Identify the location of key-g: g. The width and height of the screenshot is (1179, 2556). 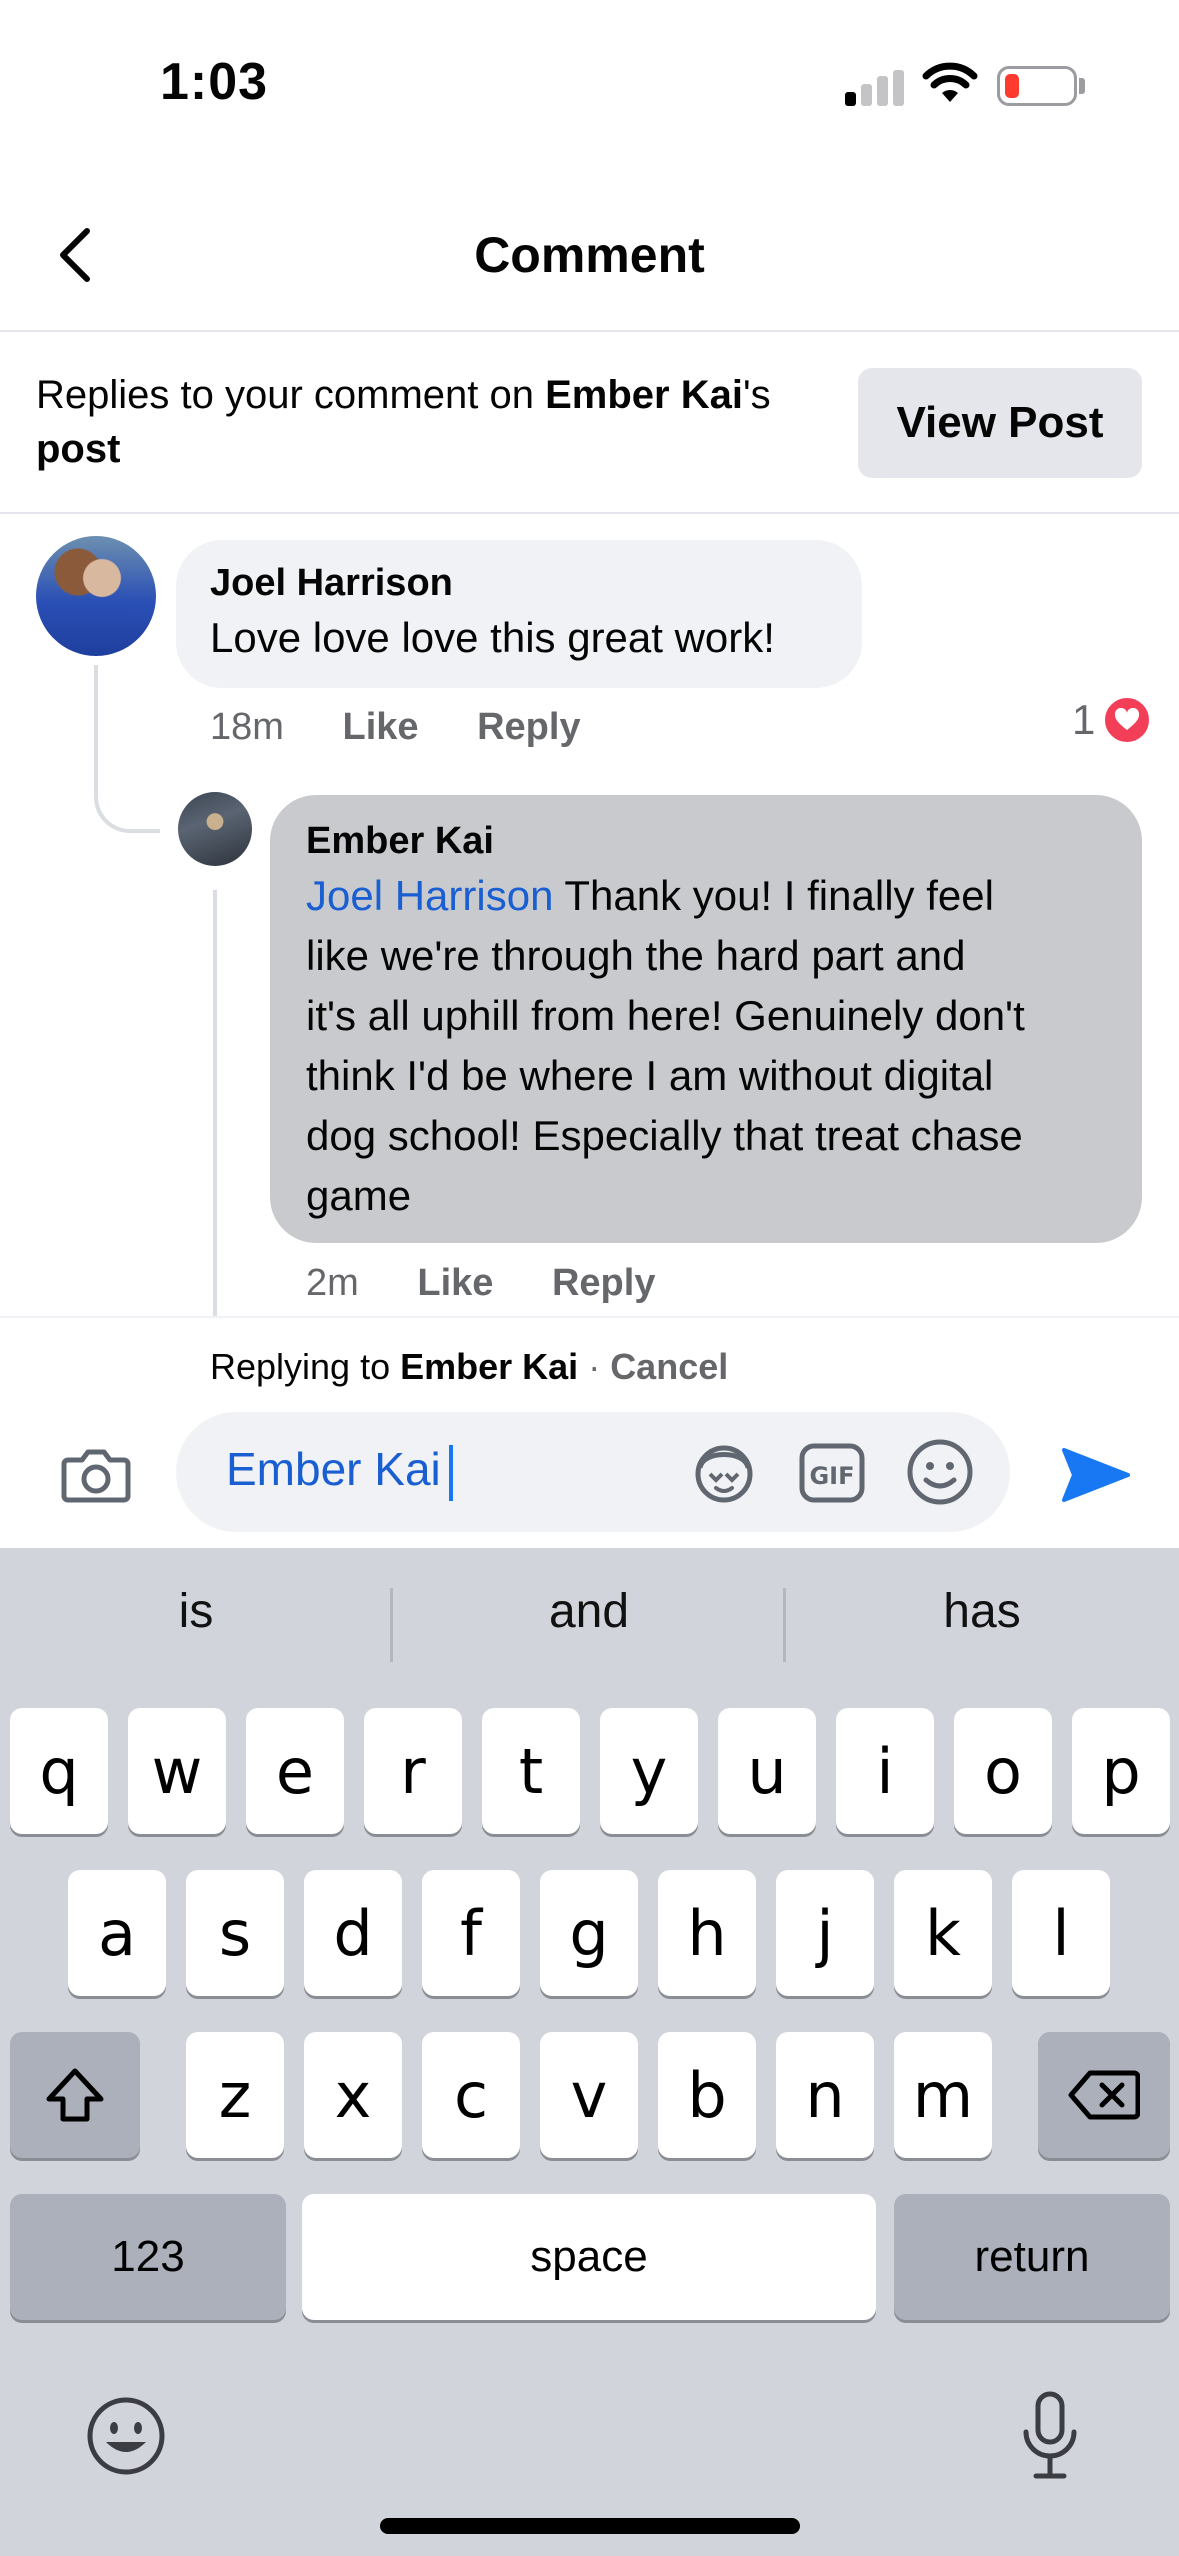
(589, 1933).